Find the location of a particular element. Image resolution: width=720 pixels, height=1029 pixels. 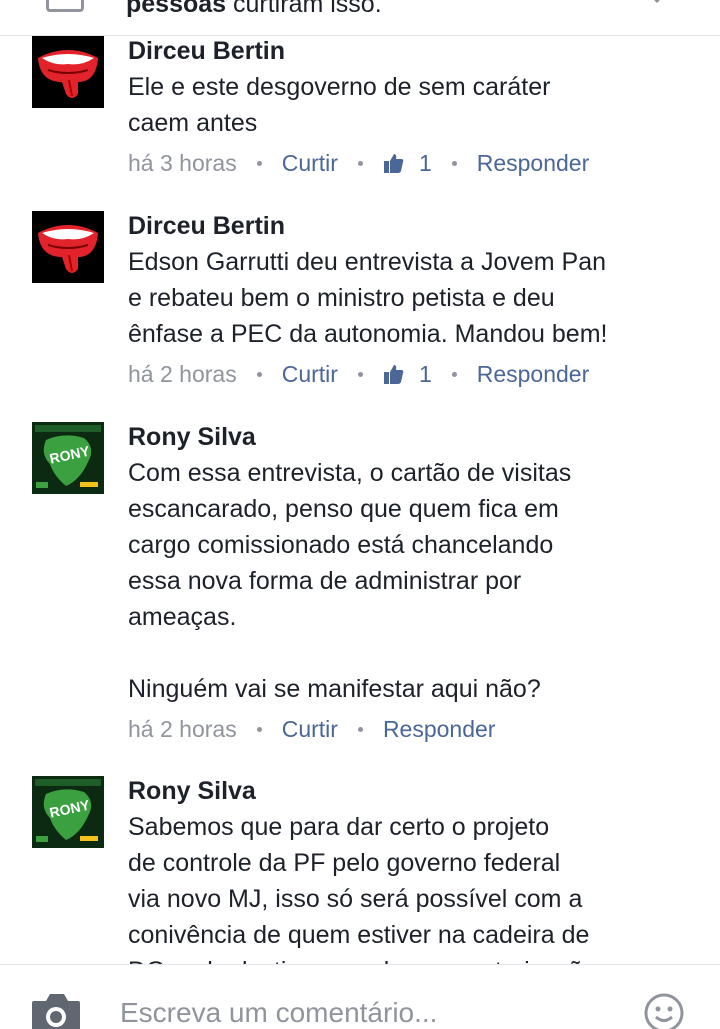

comment-timestamp: há 3 horas is located at coordinates (182, 163).